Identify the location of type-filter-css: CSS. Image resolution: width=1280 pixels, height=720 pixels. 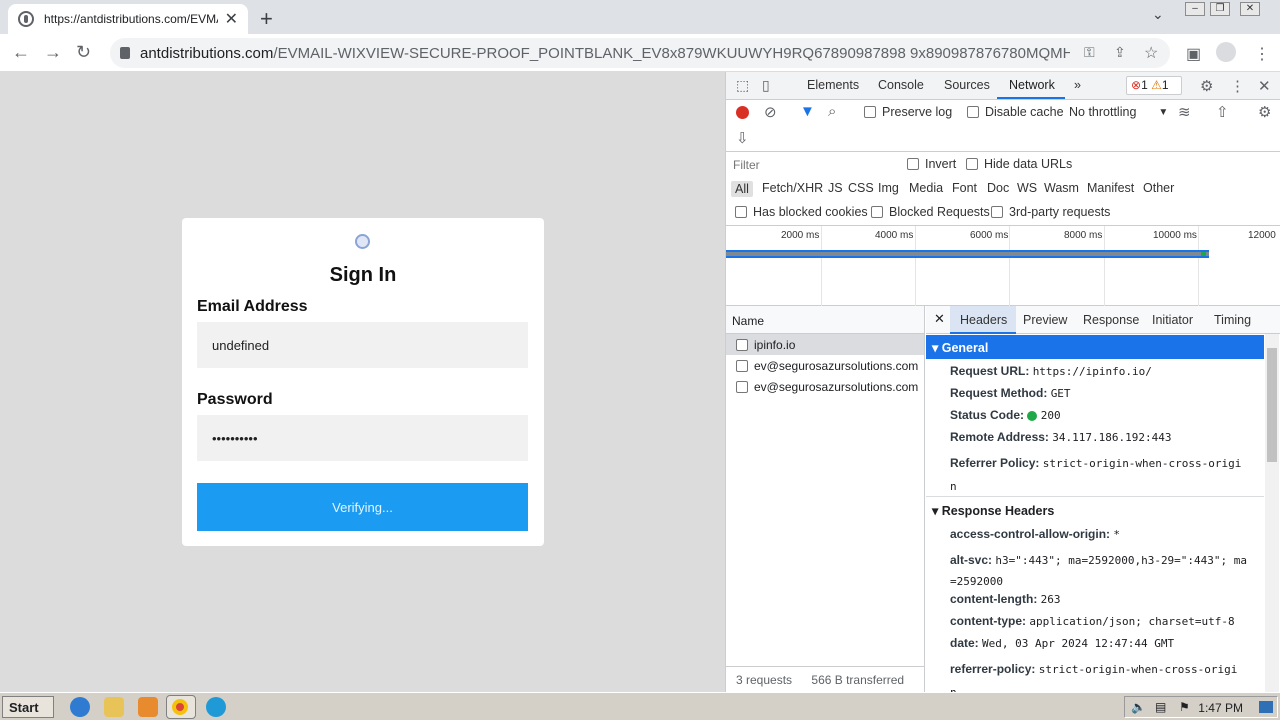
(861, 188).